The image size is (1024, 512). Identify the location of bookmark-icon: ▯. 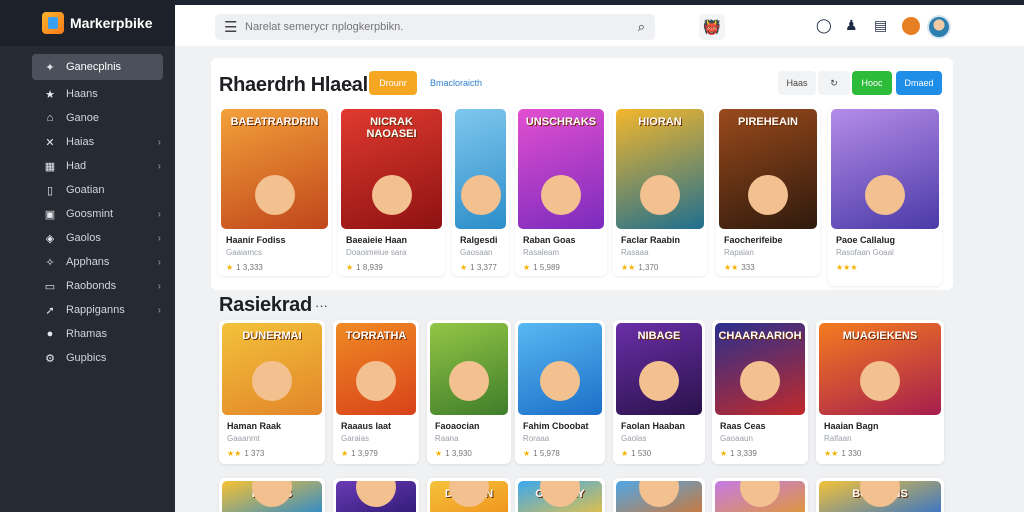
(50, 190).